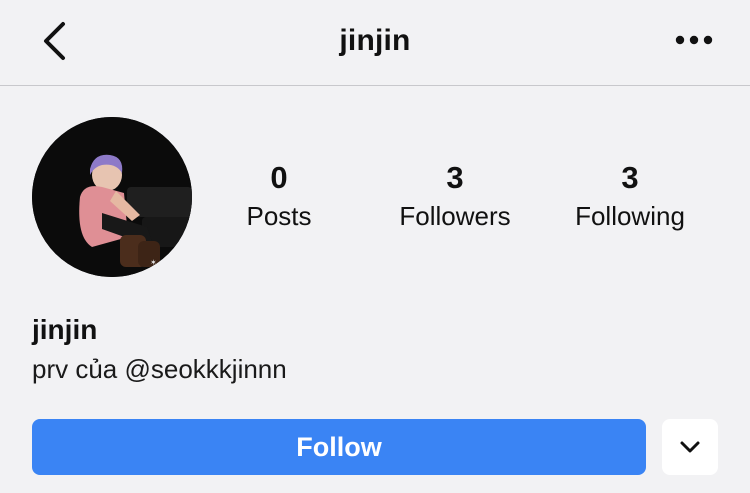  Describe the element at coordinates (455, 216) in the screenshot. I see `followers-label: Followers` at that location.